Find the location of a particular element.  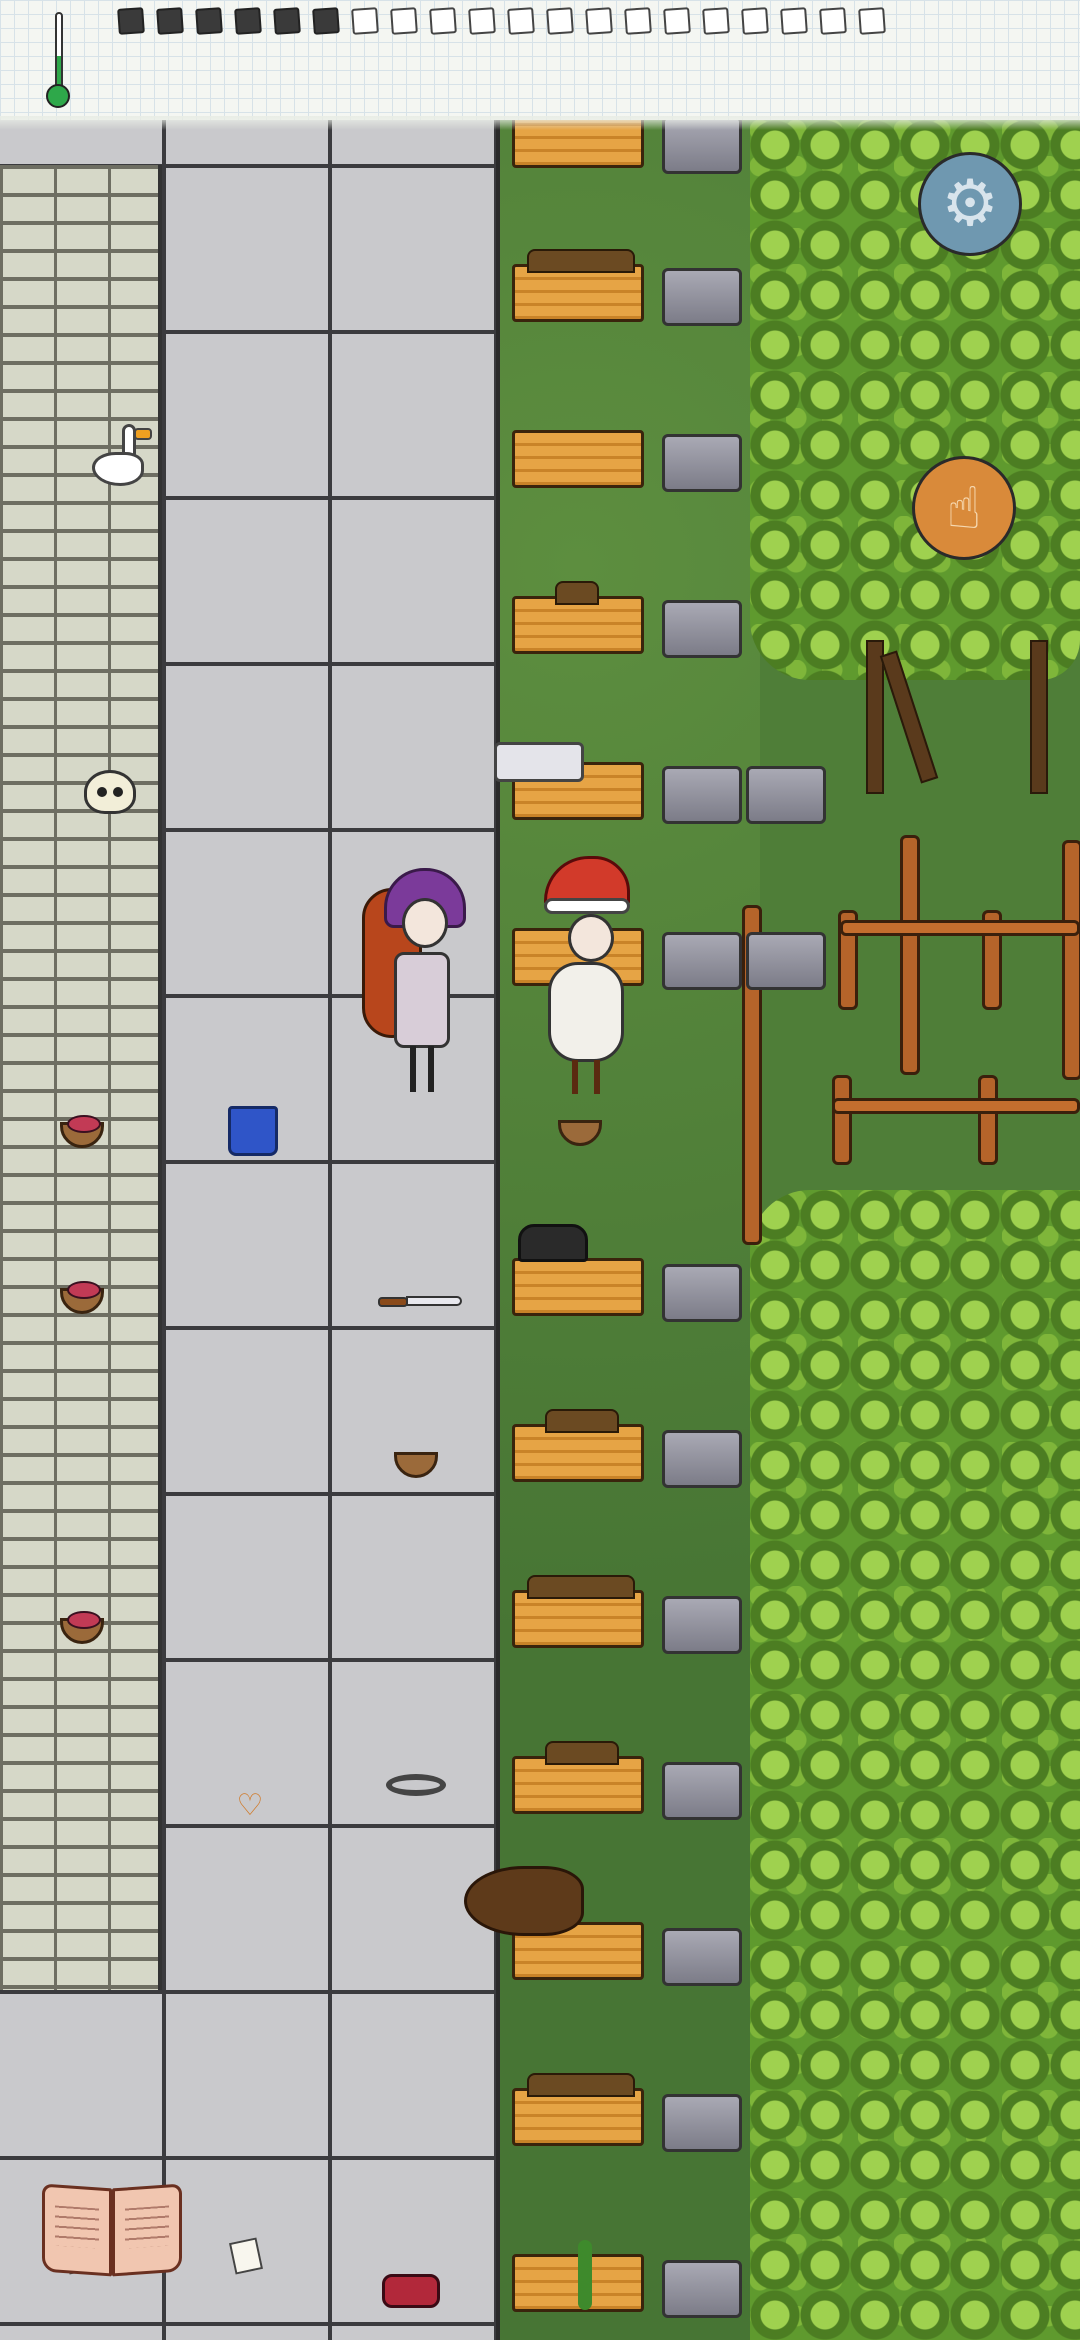

heart-pendant: ♡ is located at coordinates (250, 1806).